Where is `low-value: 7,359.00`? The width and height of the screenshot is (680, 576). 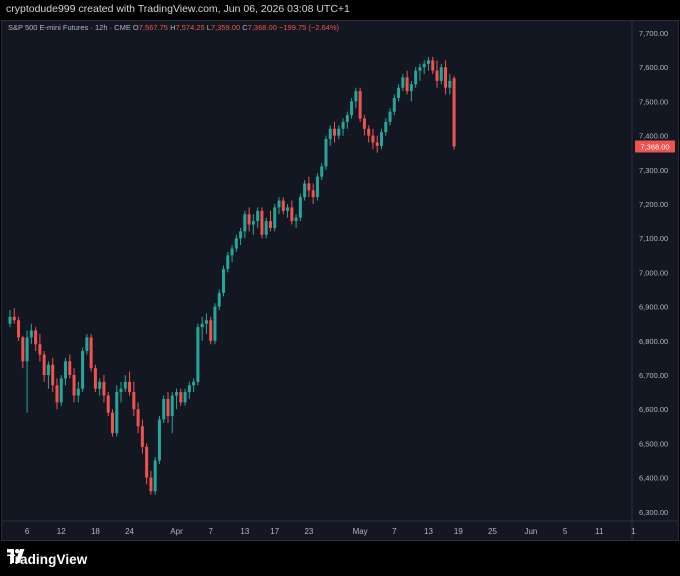
low-value: 7,359.00 is located at coordinates (225, 27).